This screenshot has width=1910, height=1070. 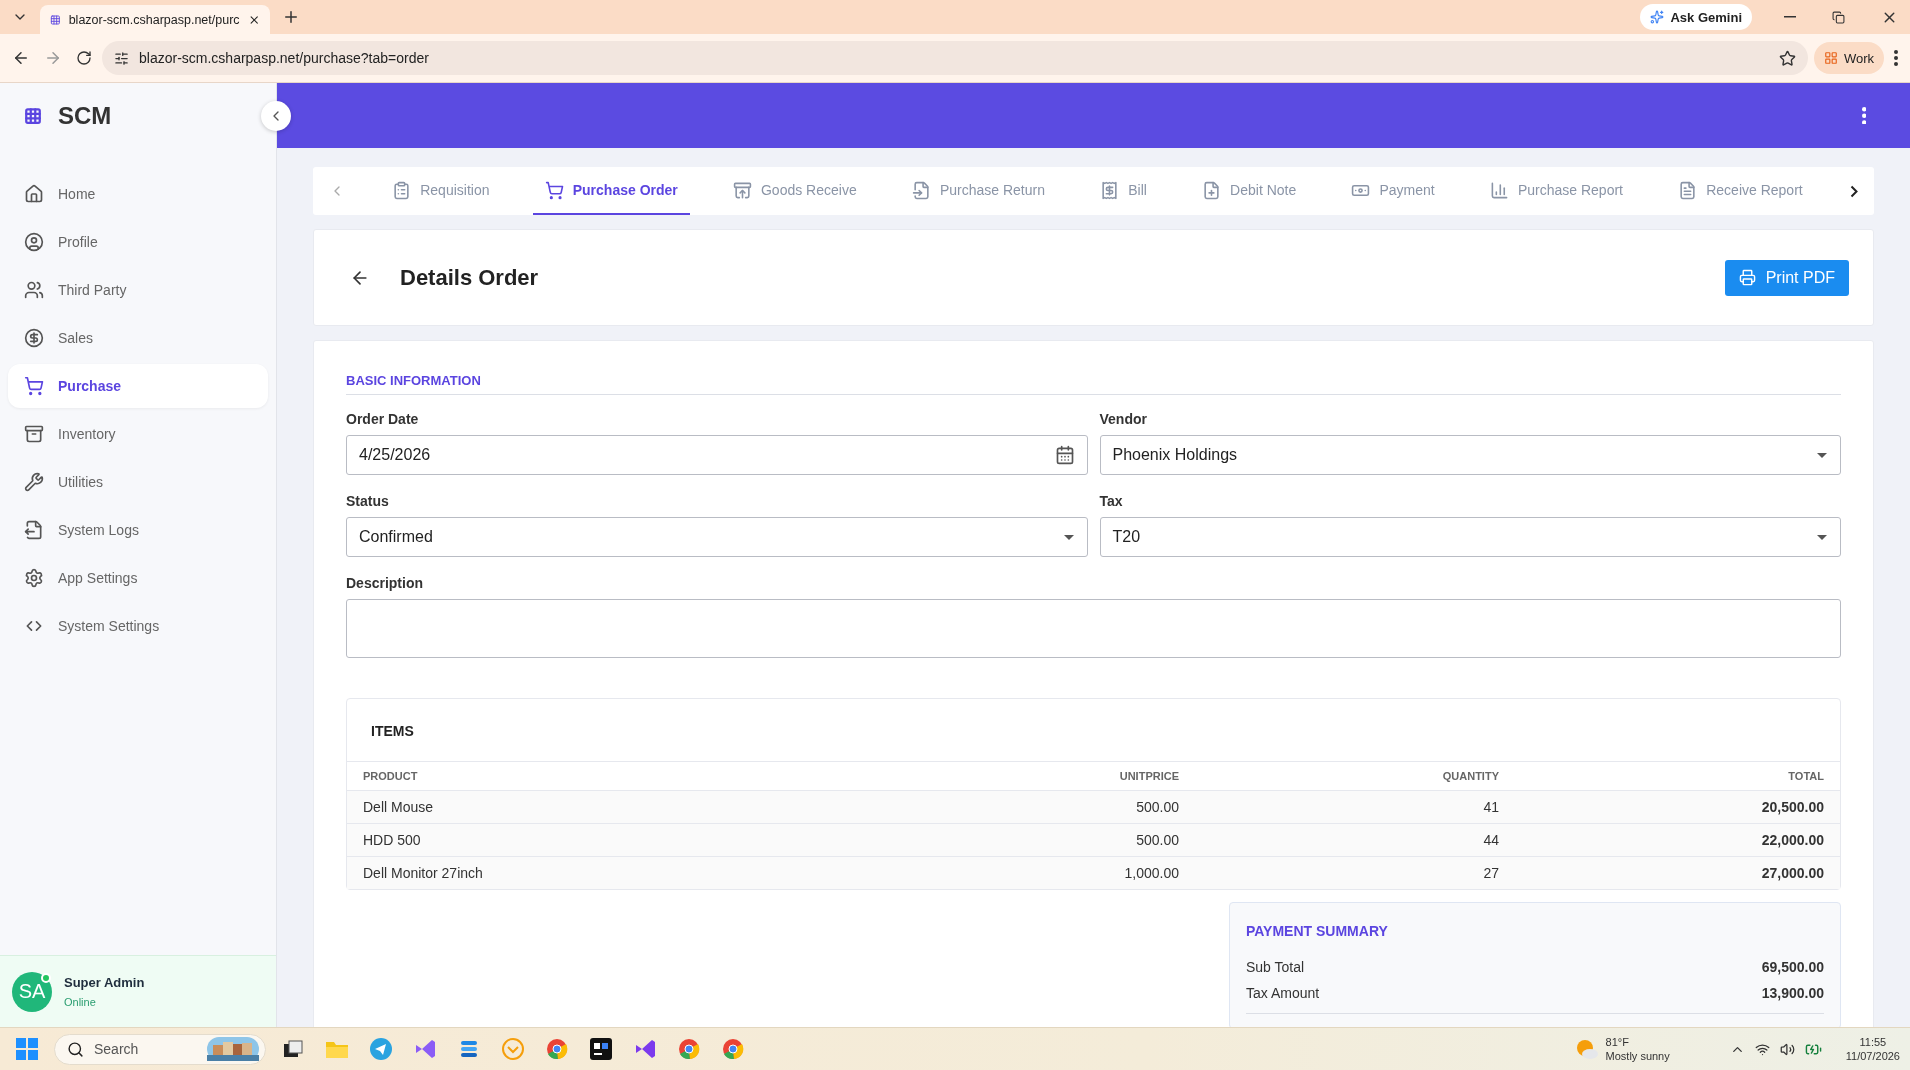 What do you see at coordinates (1786, 277) in the screenshot?
I see `print-button: Print PDF` at bounding box center [1786, 277].